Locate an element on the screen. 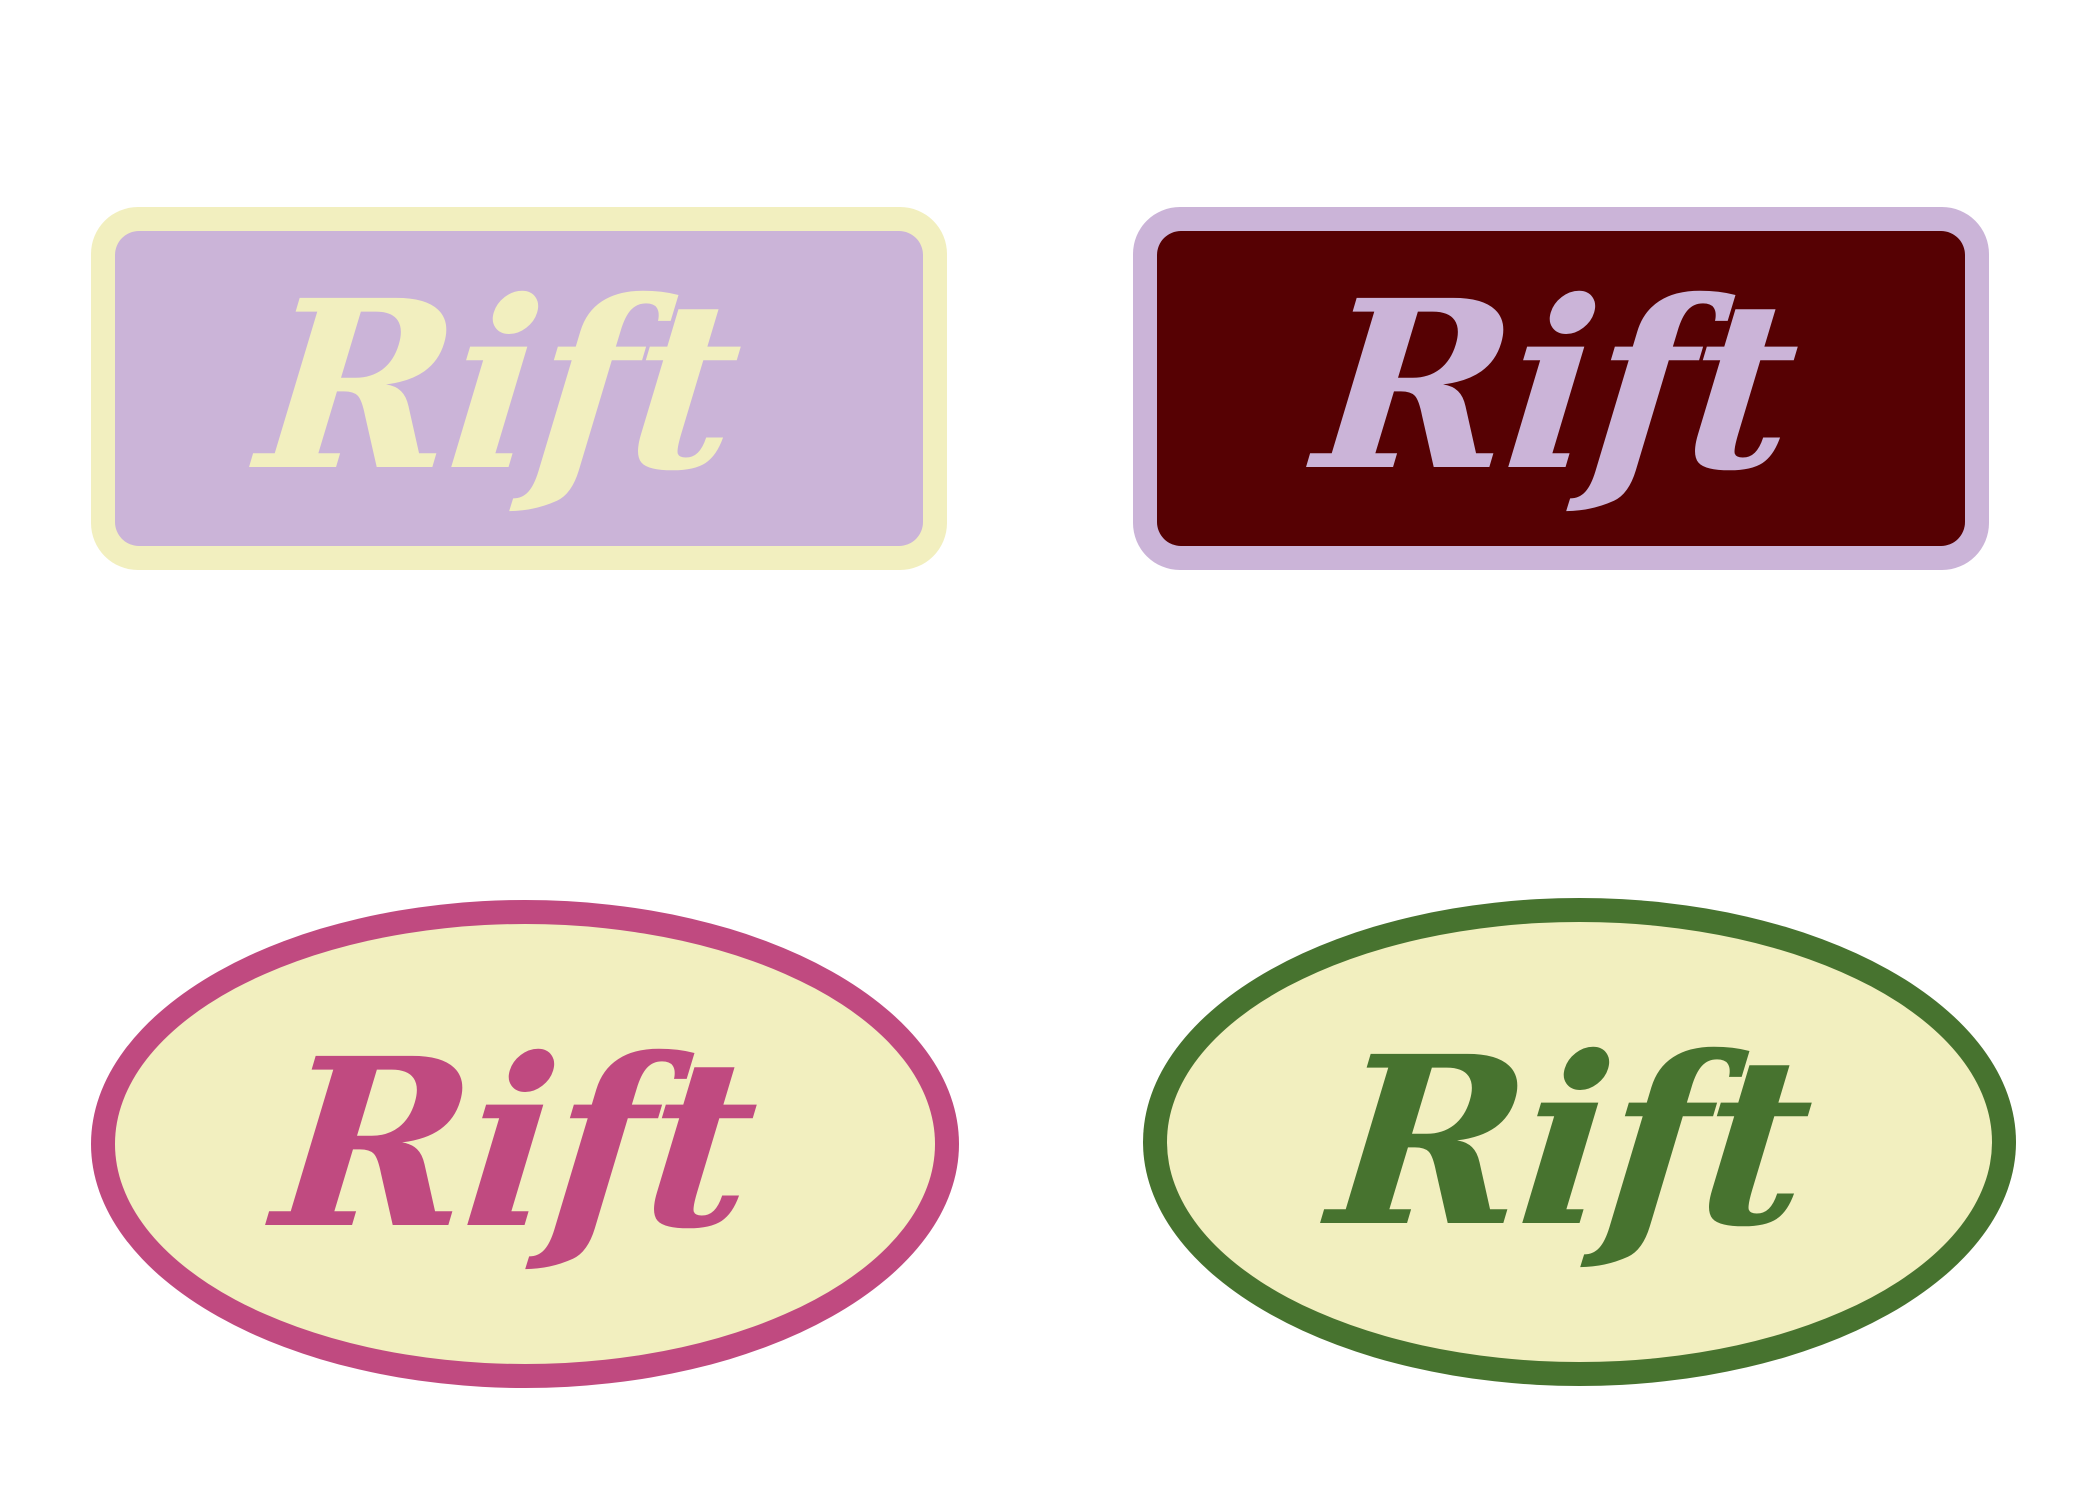 The image size is (2100, 1500). logo-badge-oval-magenta-cream: Rift is located at coordinates (525, 1144).